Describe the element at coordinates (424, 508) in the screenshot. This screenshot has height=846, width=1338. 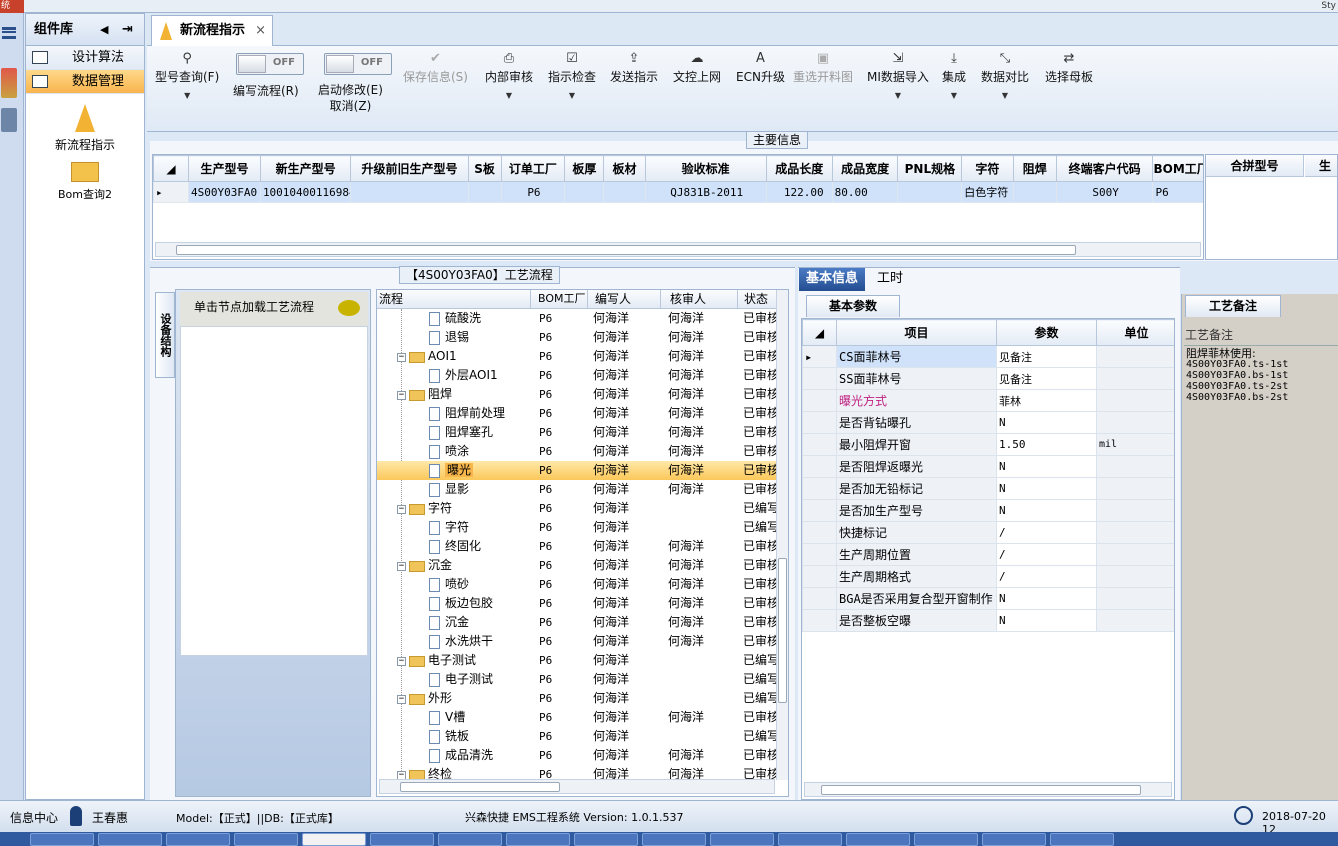
I see `tree-node: − 字符` at that location.